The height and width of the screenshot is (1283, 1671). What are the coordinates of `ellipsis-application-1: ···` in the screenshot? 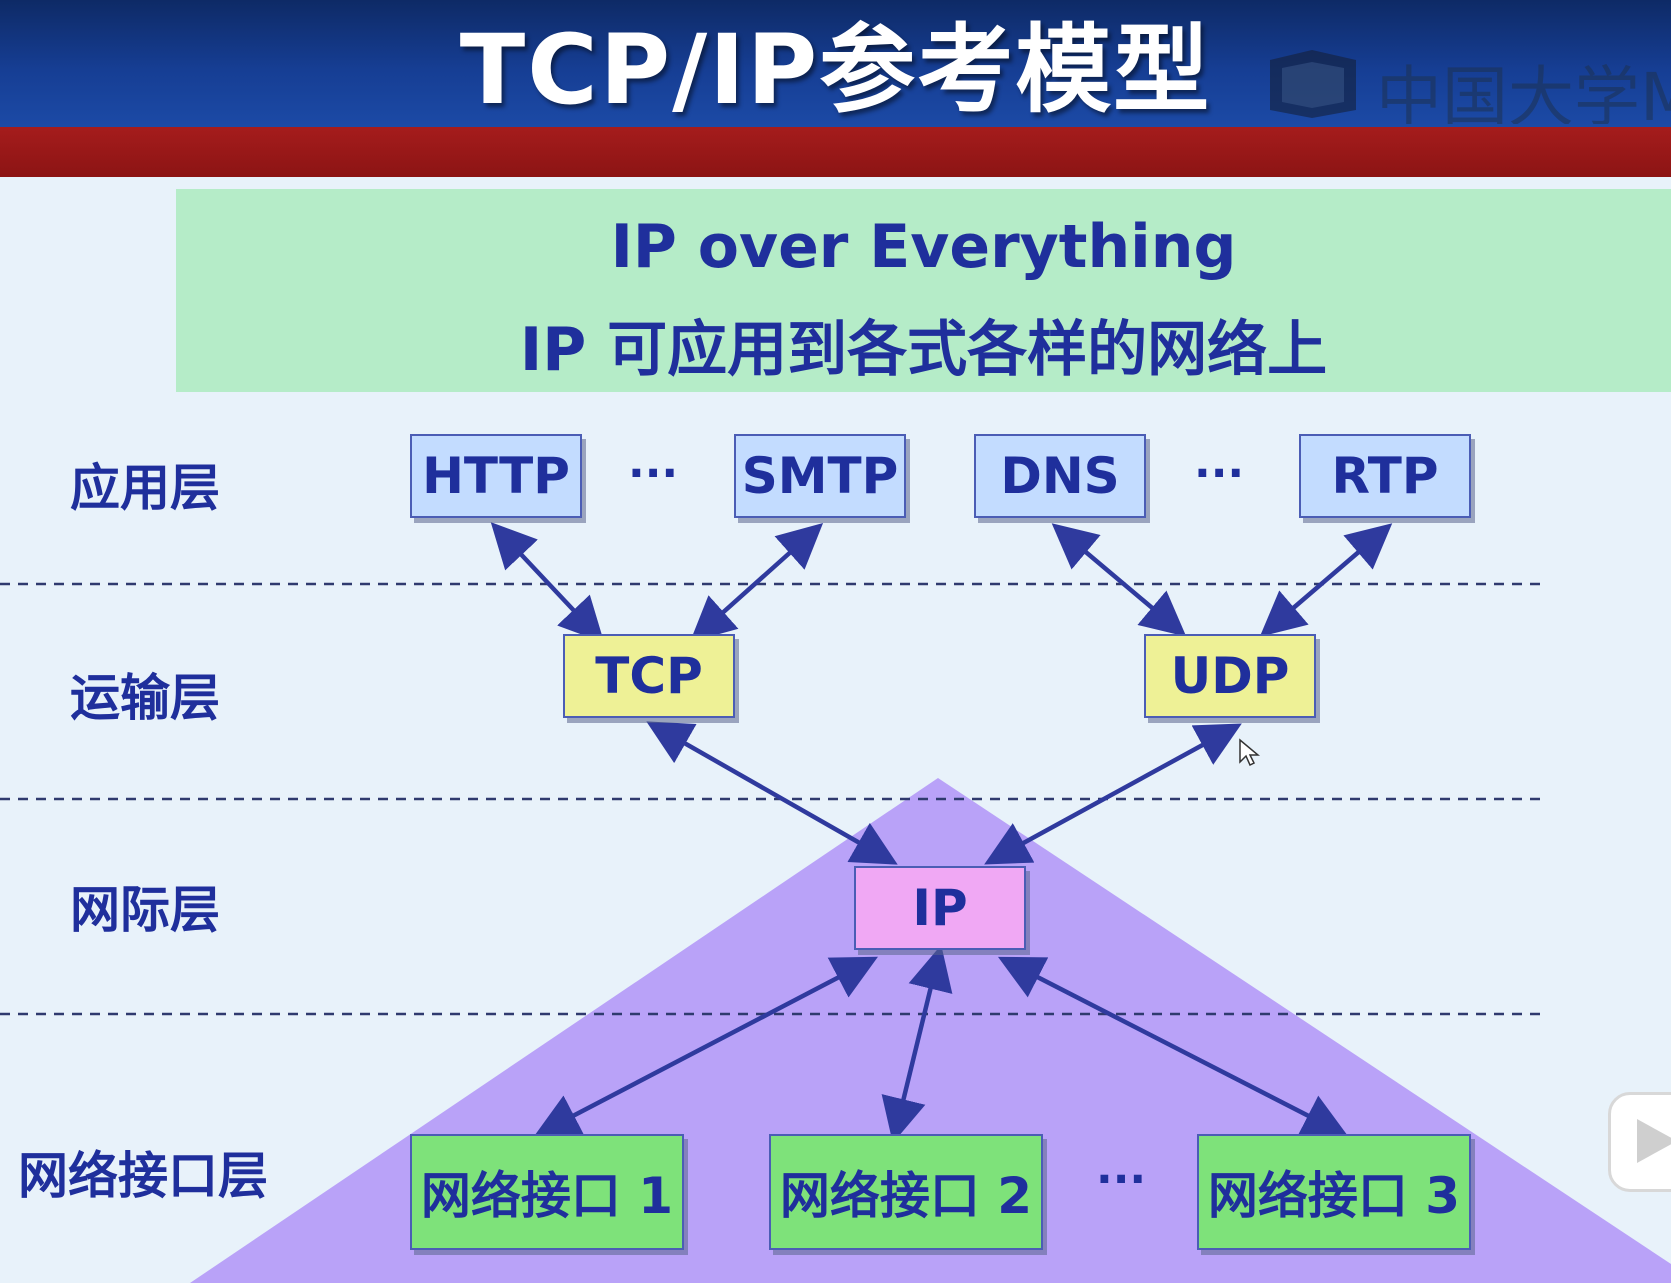 It's located at (653, 473).